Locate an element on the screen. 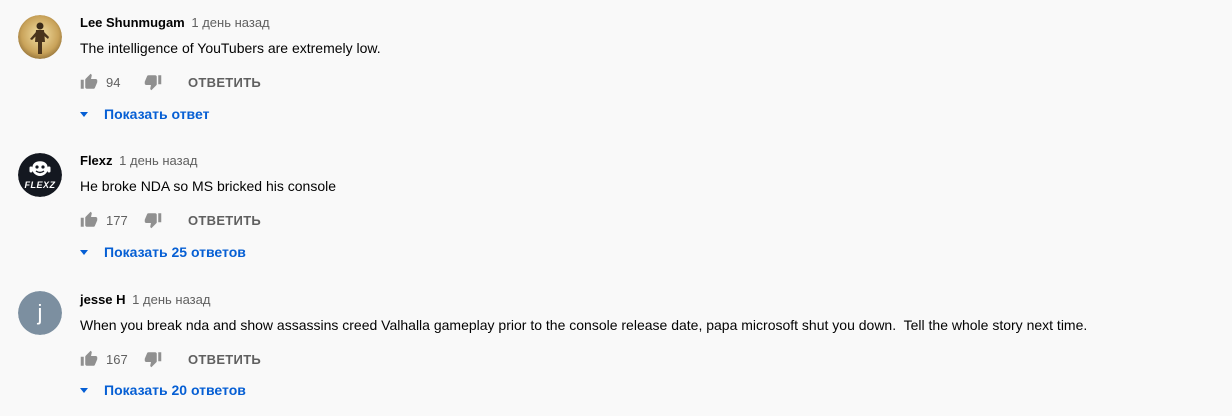  avatar: j is located at coordinates (40, 313).